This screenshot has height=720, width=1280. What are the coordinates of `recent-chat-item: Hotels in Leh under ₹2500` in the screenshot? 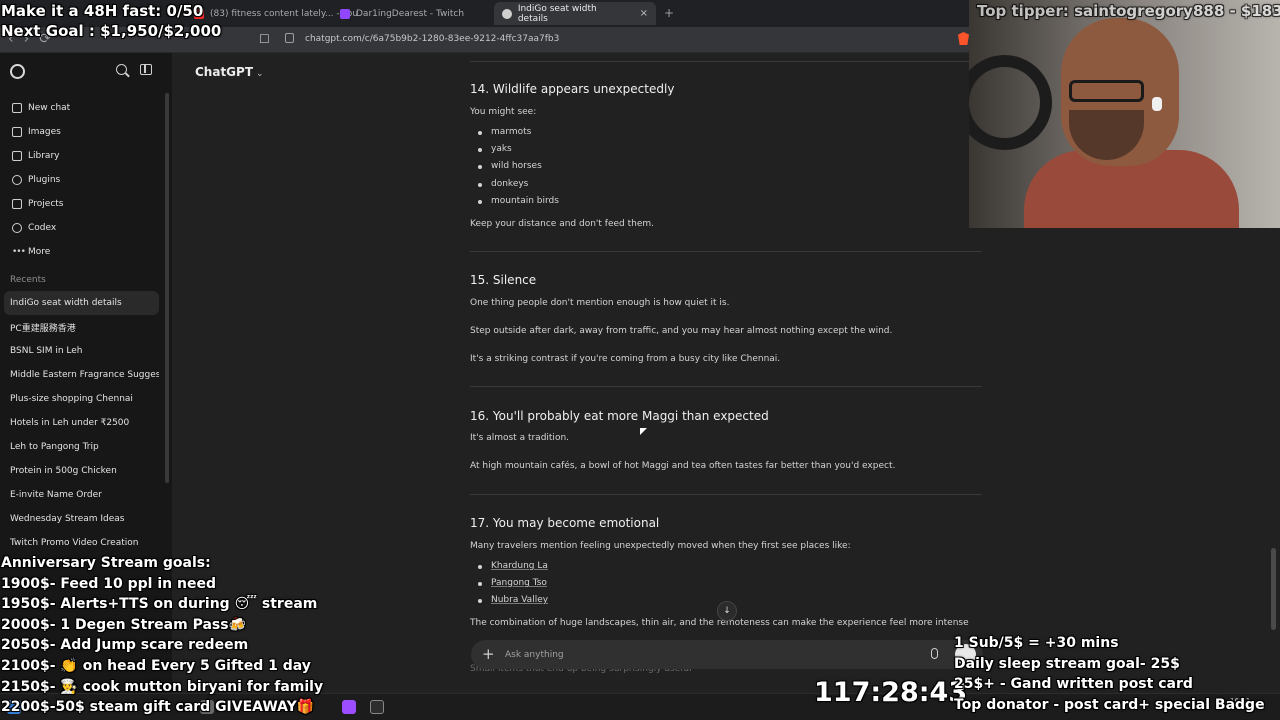 It's located at (81, 423).